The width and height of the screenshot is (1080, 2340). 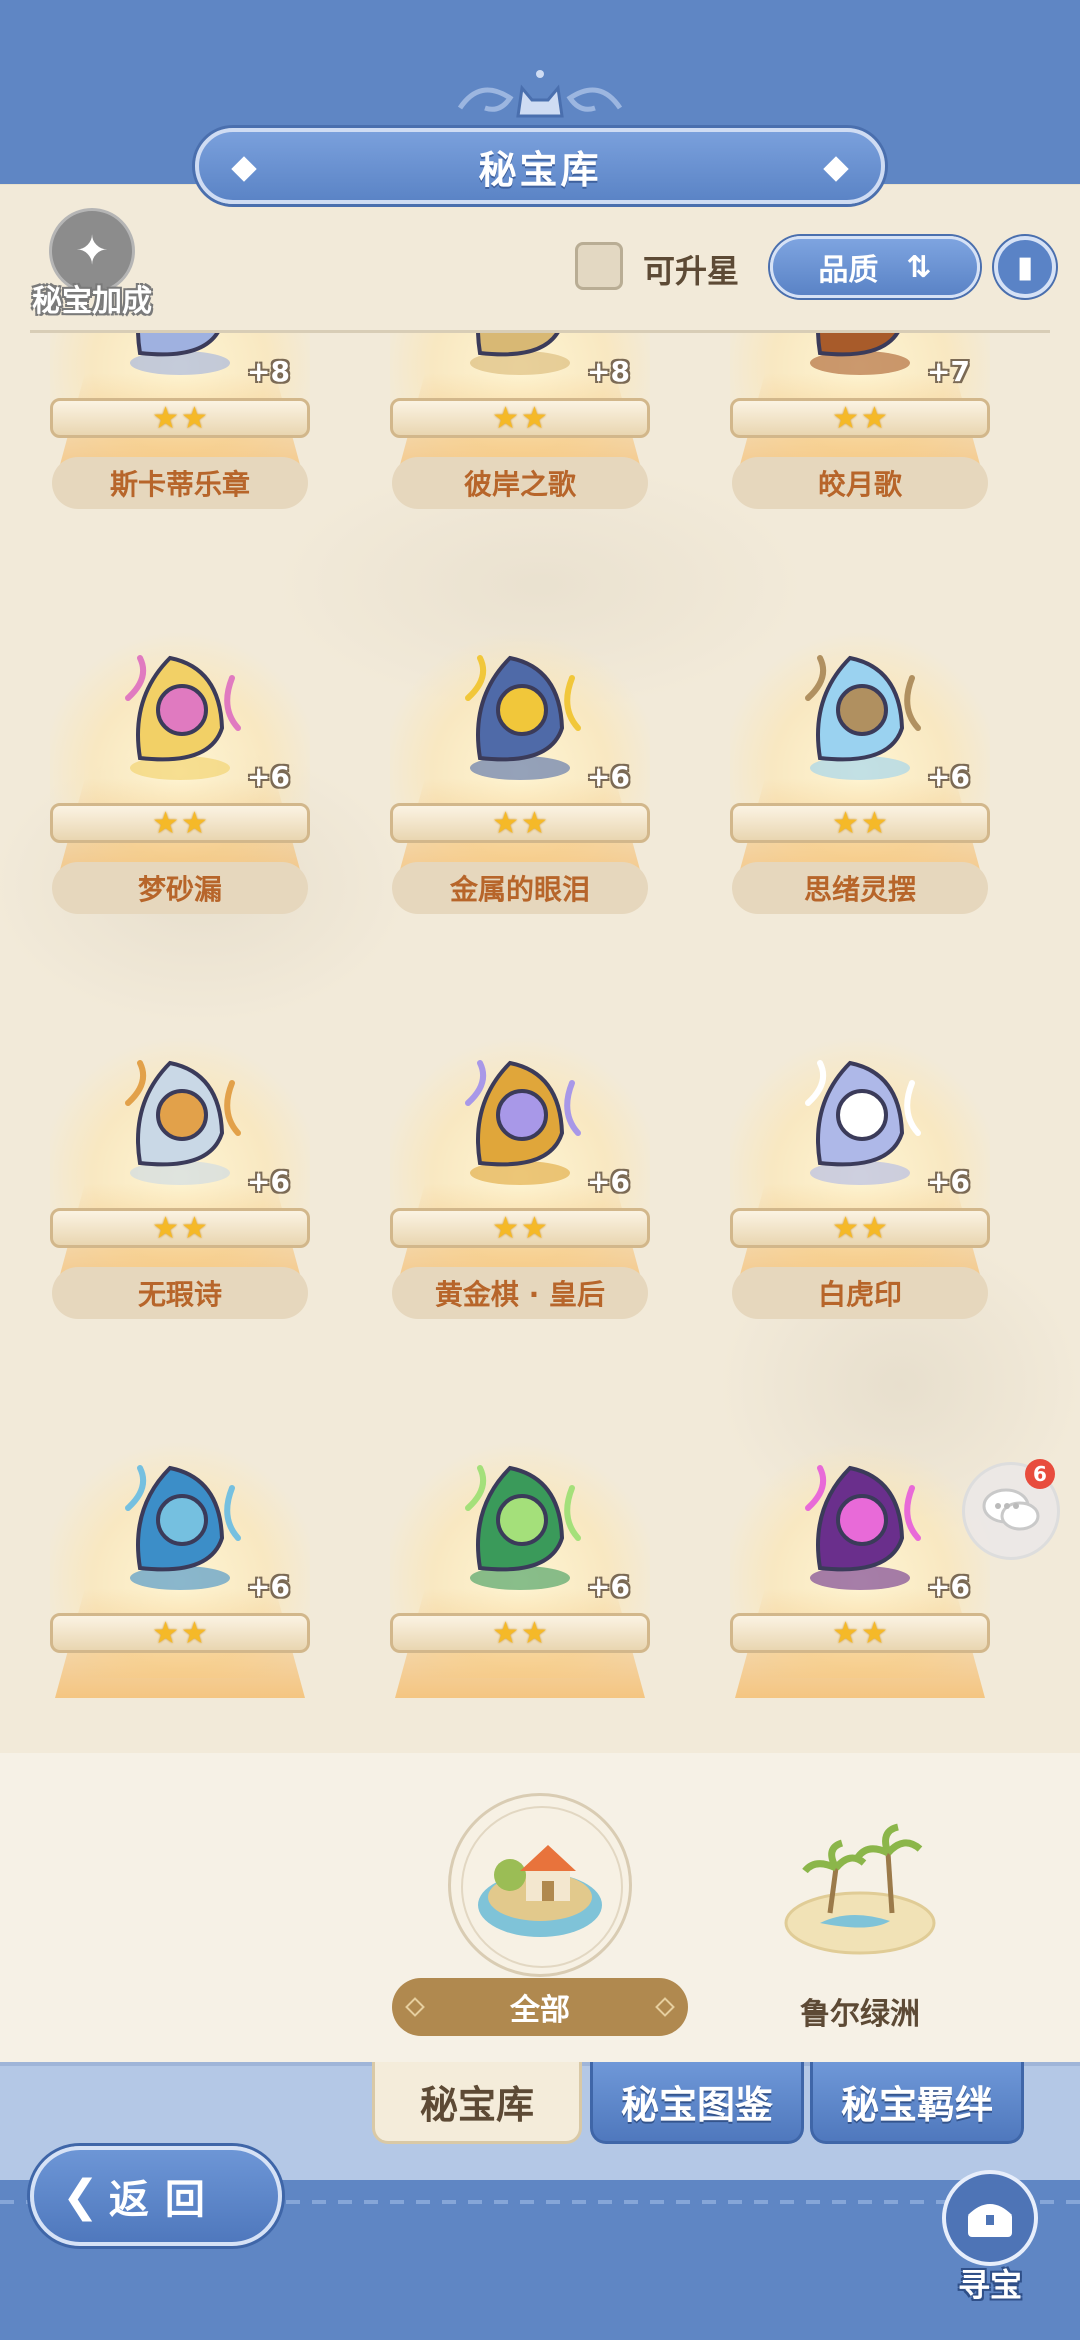 I want to click on chess-queen-icon, so click(x=523, y=1122).